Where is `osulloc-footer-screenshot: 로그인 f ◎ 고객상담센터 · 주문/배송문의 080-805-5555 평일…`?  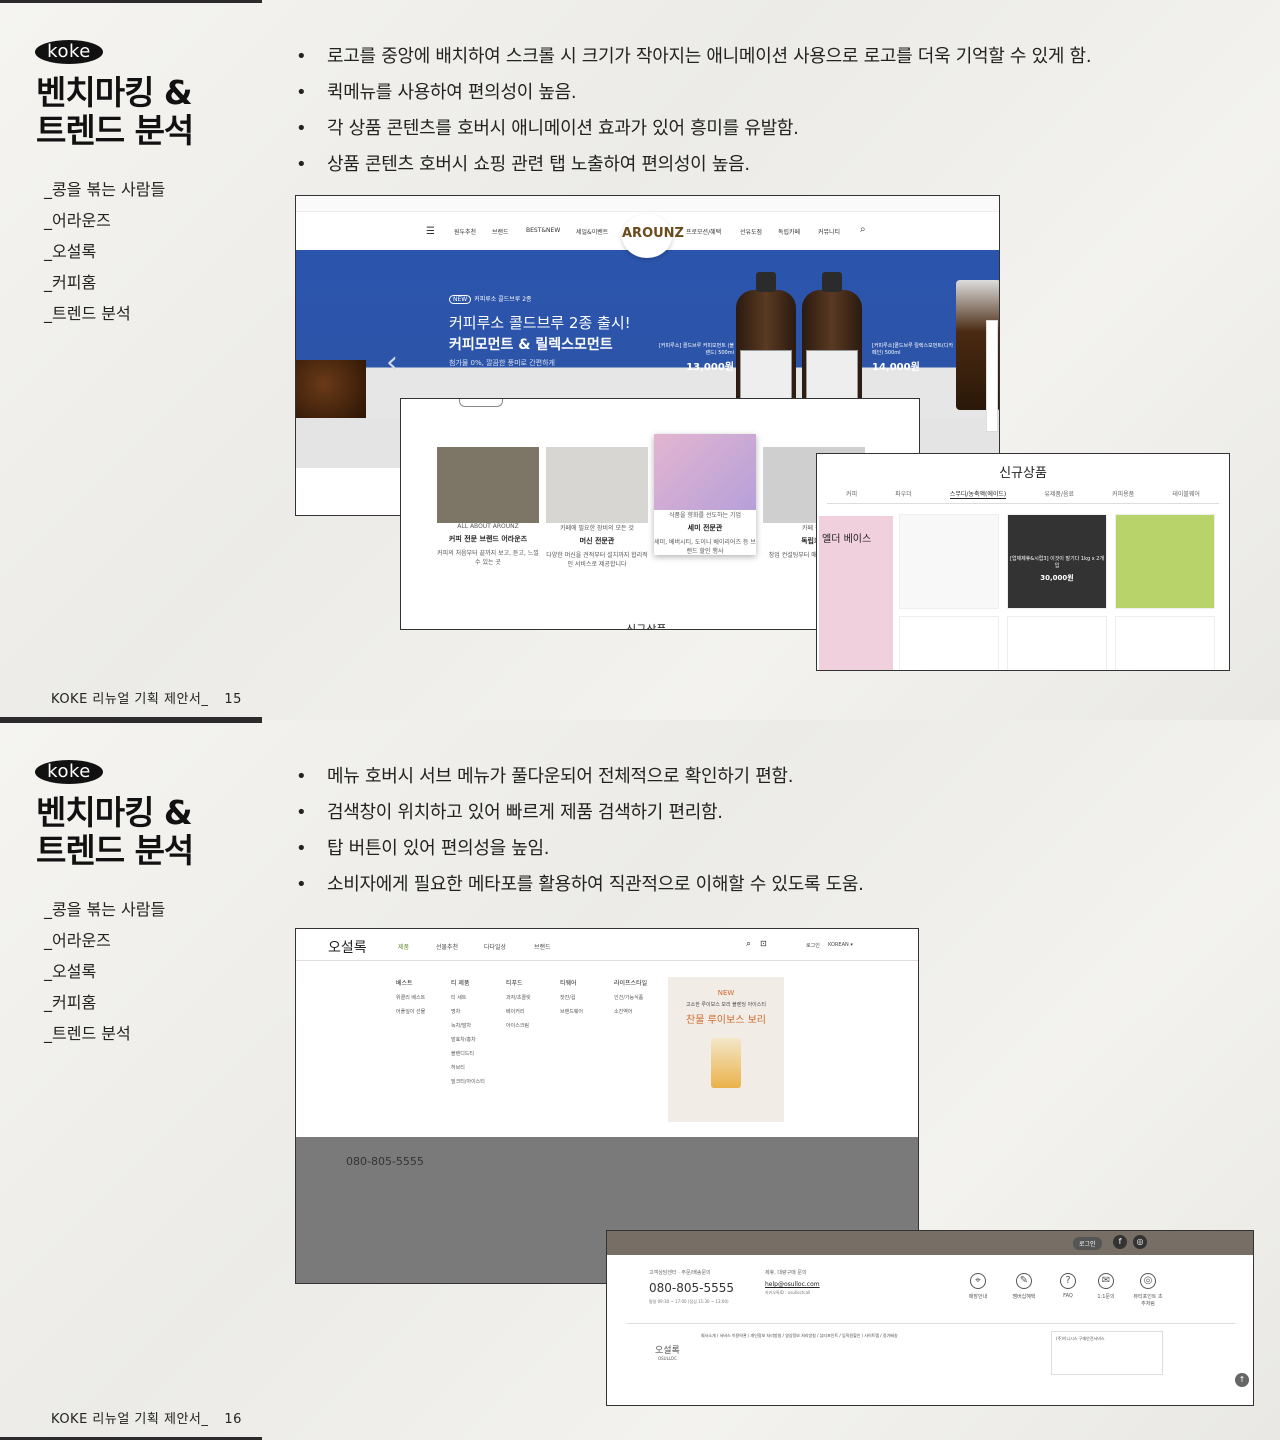
osulloc-footer-screenshot: 로그인 f ◎ 고객상담센터 · 주문/배송문의 080-805-5555 평일… is located at coordinates (930, 1318).